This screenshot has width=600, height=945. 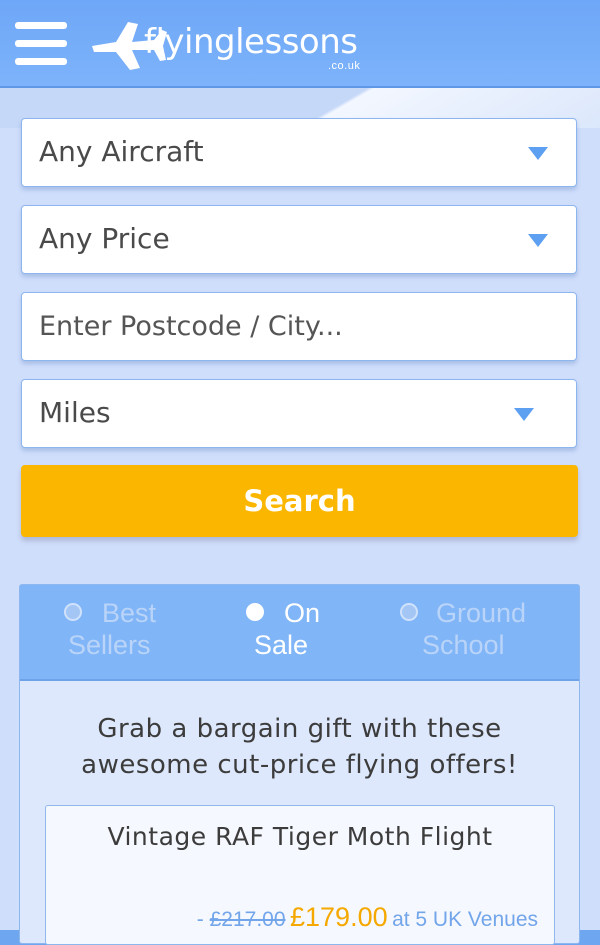 What do you see at coordinates (481, 613) in the screenshot?
I see `tab-label-line1: Ground` at bounding box center [481, 613].